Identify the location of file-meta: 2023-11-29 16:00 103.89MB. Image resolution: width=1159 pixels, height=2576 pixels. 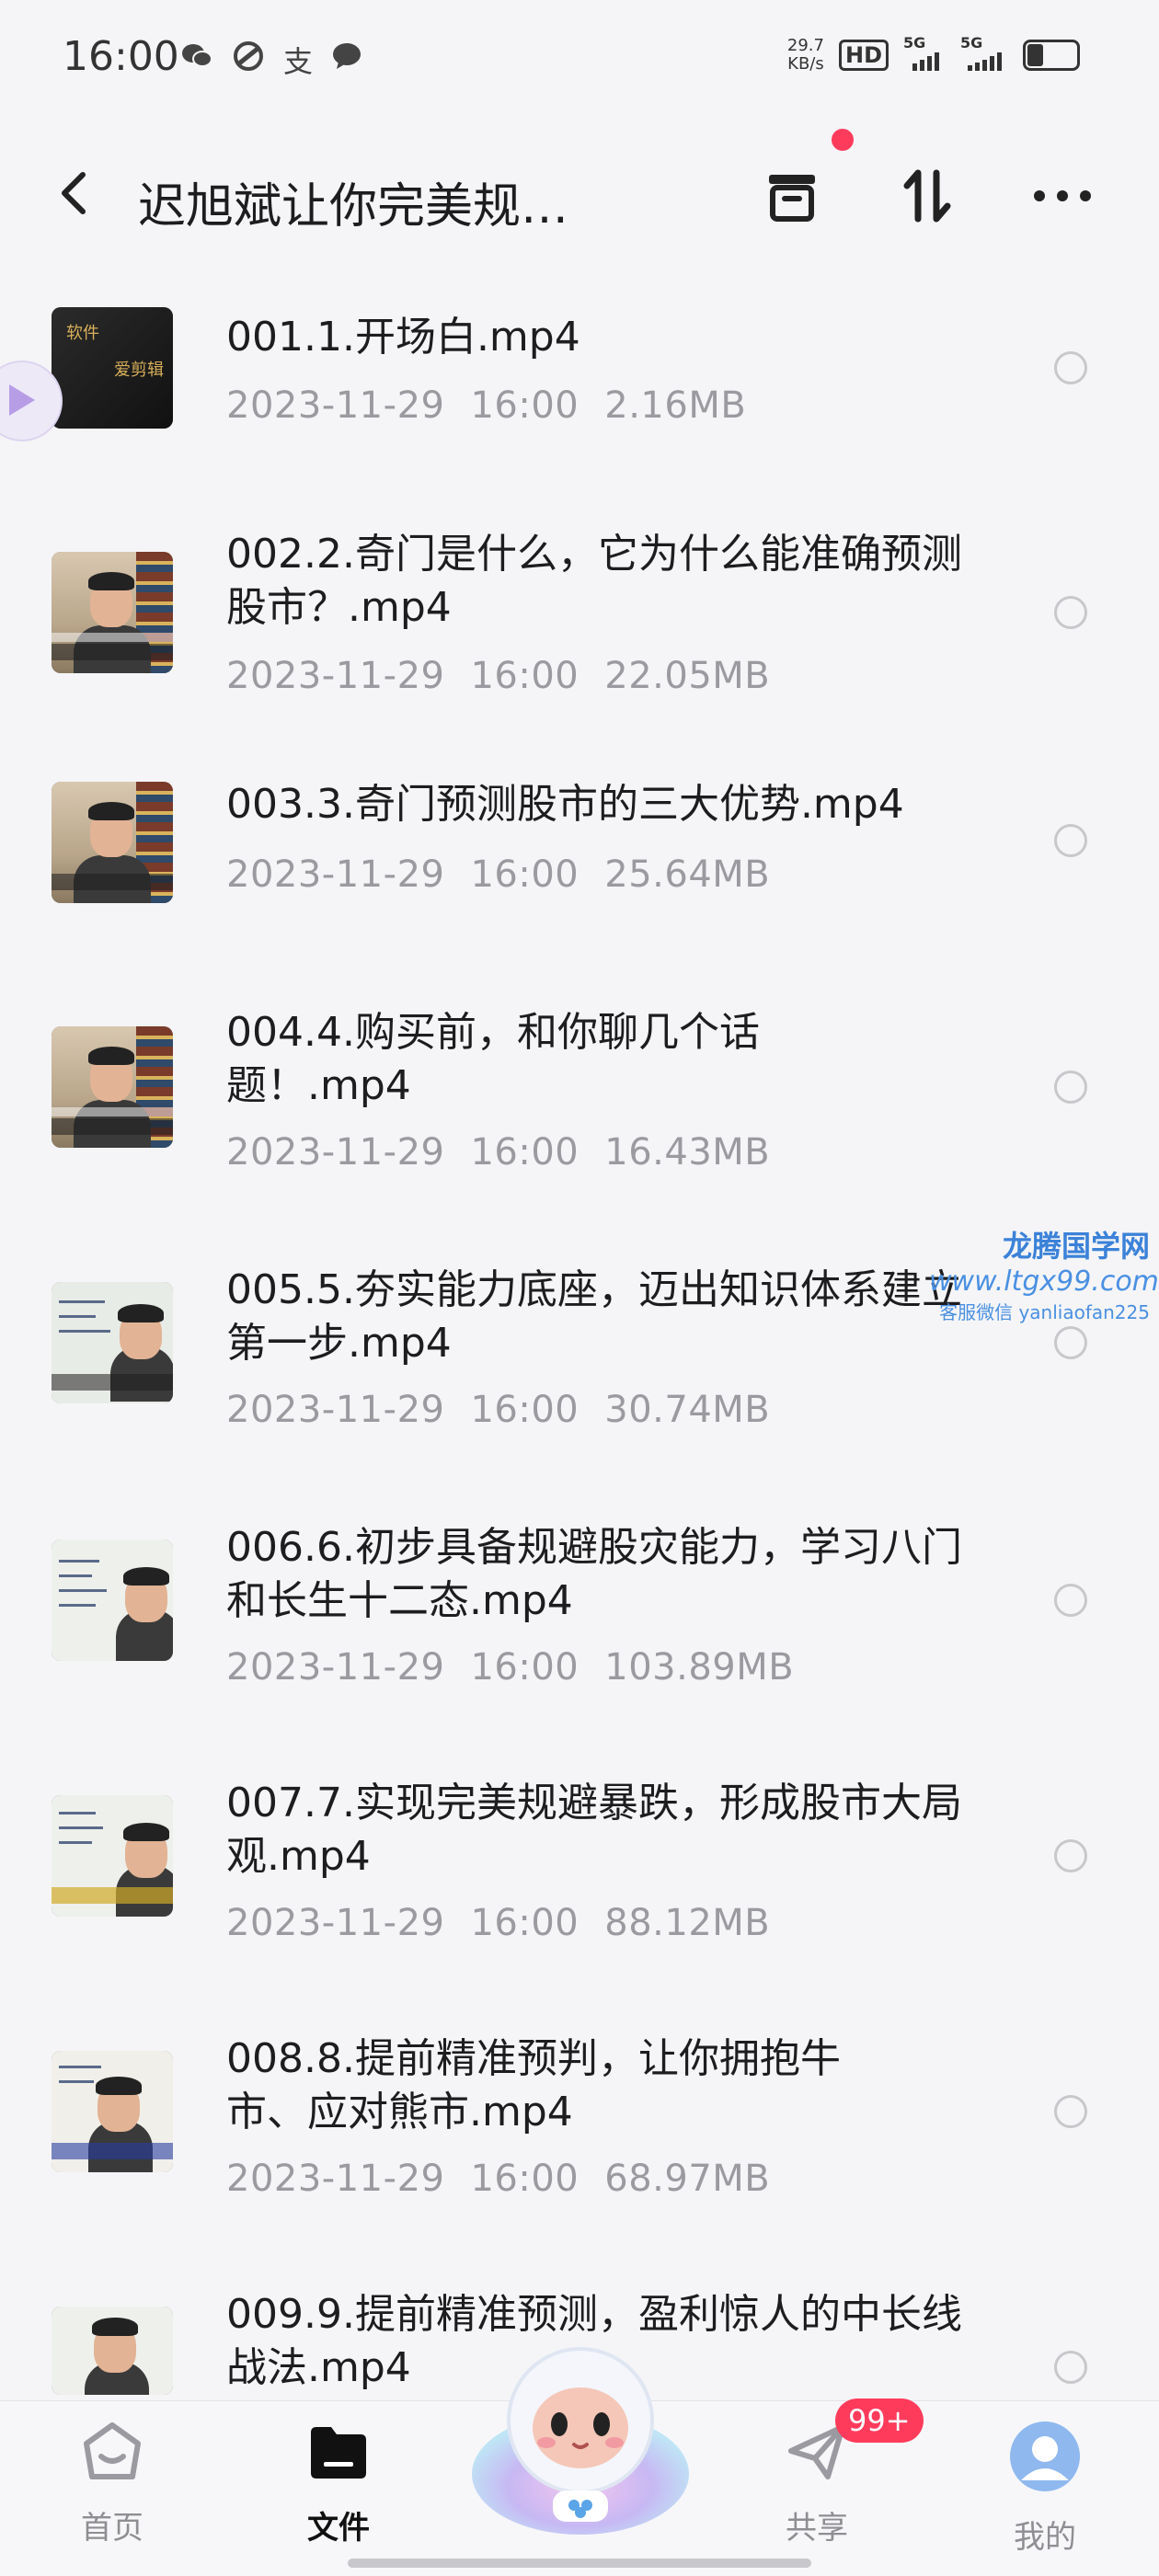
(510, 1668).